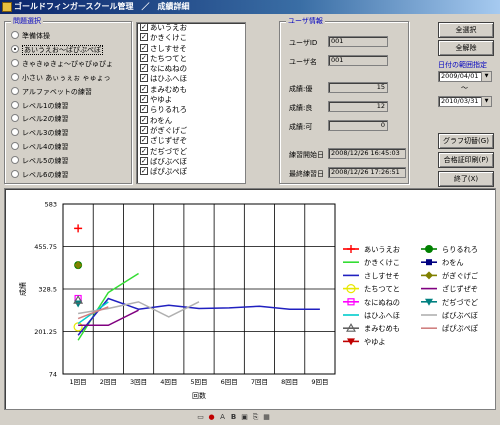 This screenshot has width=500, height=425. I want to click on problem-option: レベル1の練習, so click(39, 106).